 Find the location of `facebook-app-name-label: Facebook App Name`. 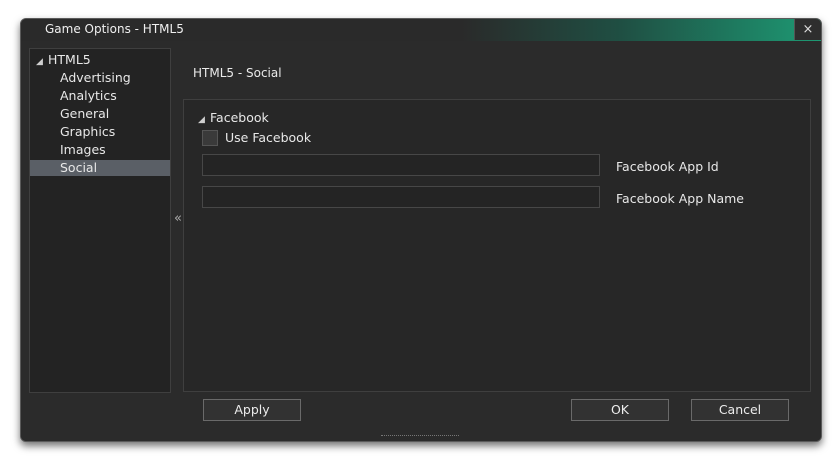

facebook-app-name-label: Facebook App Name is located at coordinates (680, 198).